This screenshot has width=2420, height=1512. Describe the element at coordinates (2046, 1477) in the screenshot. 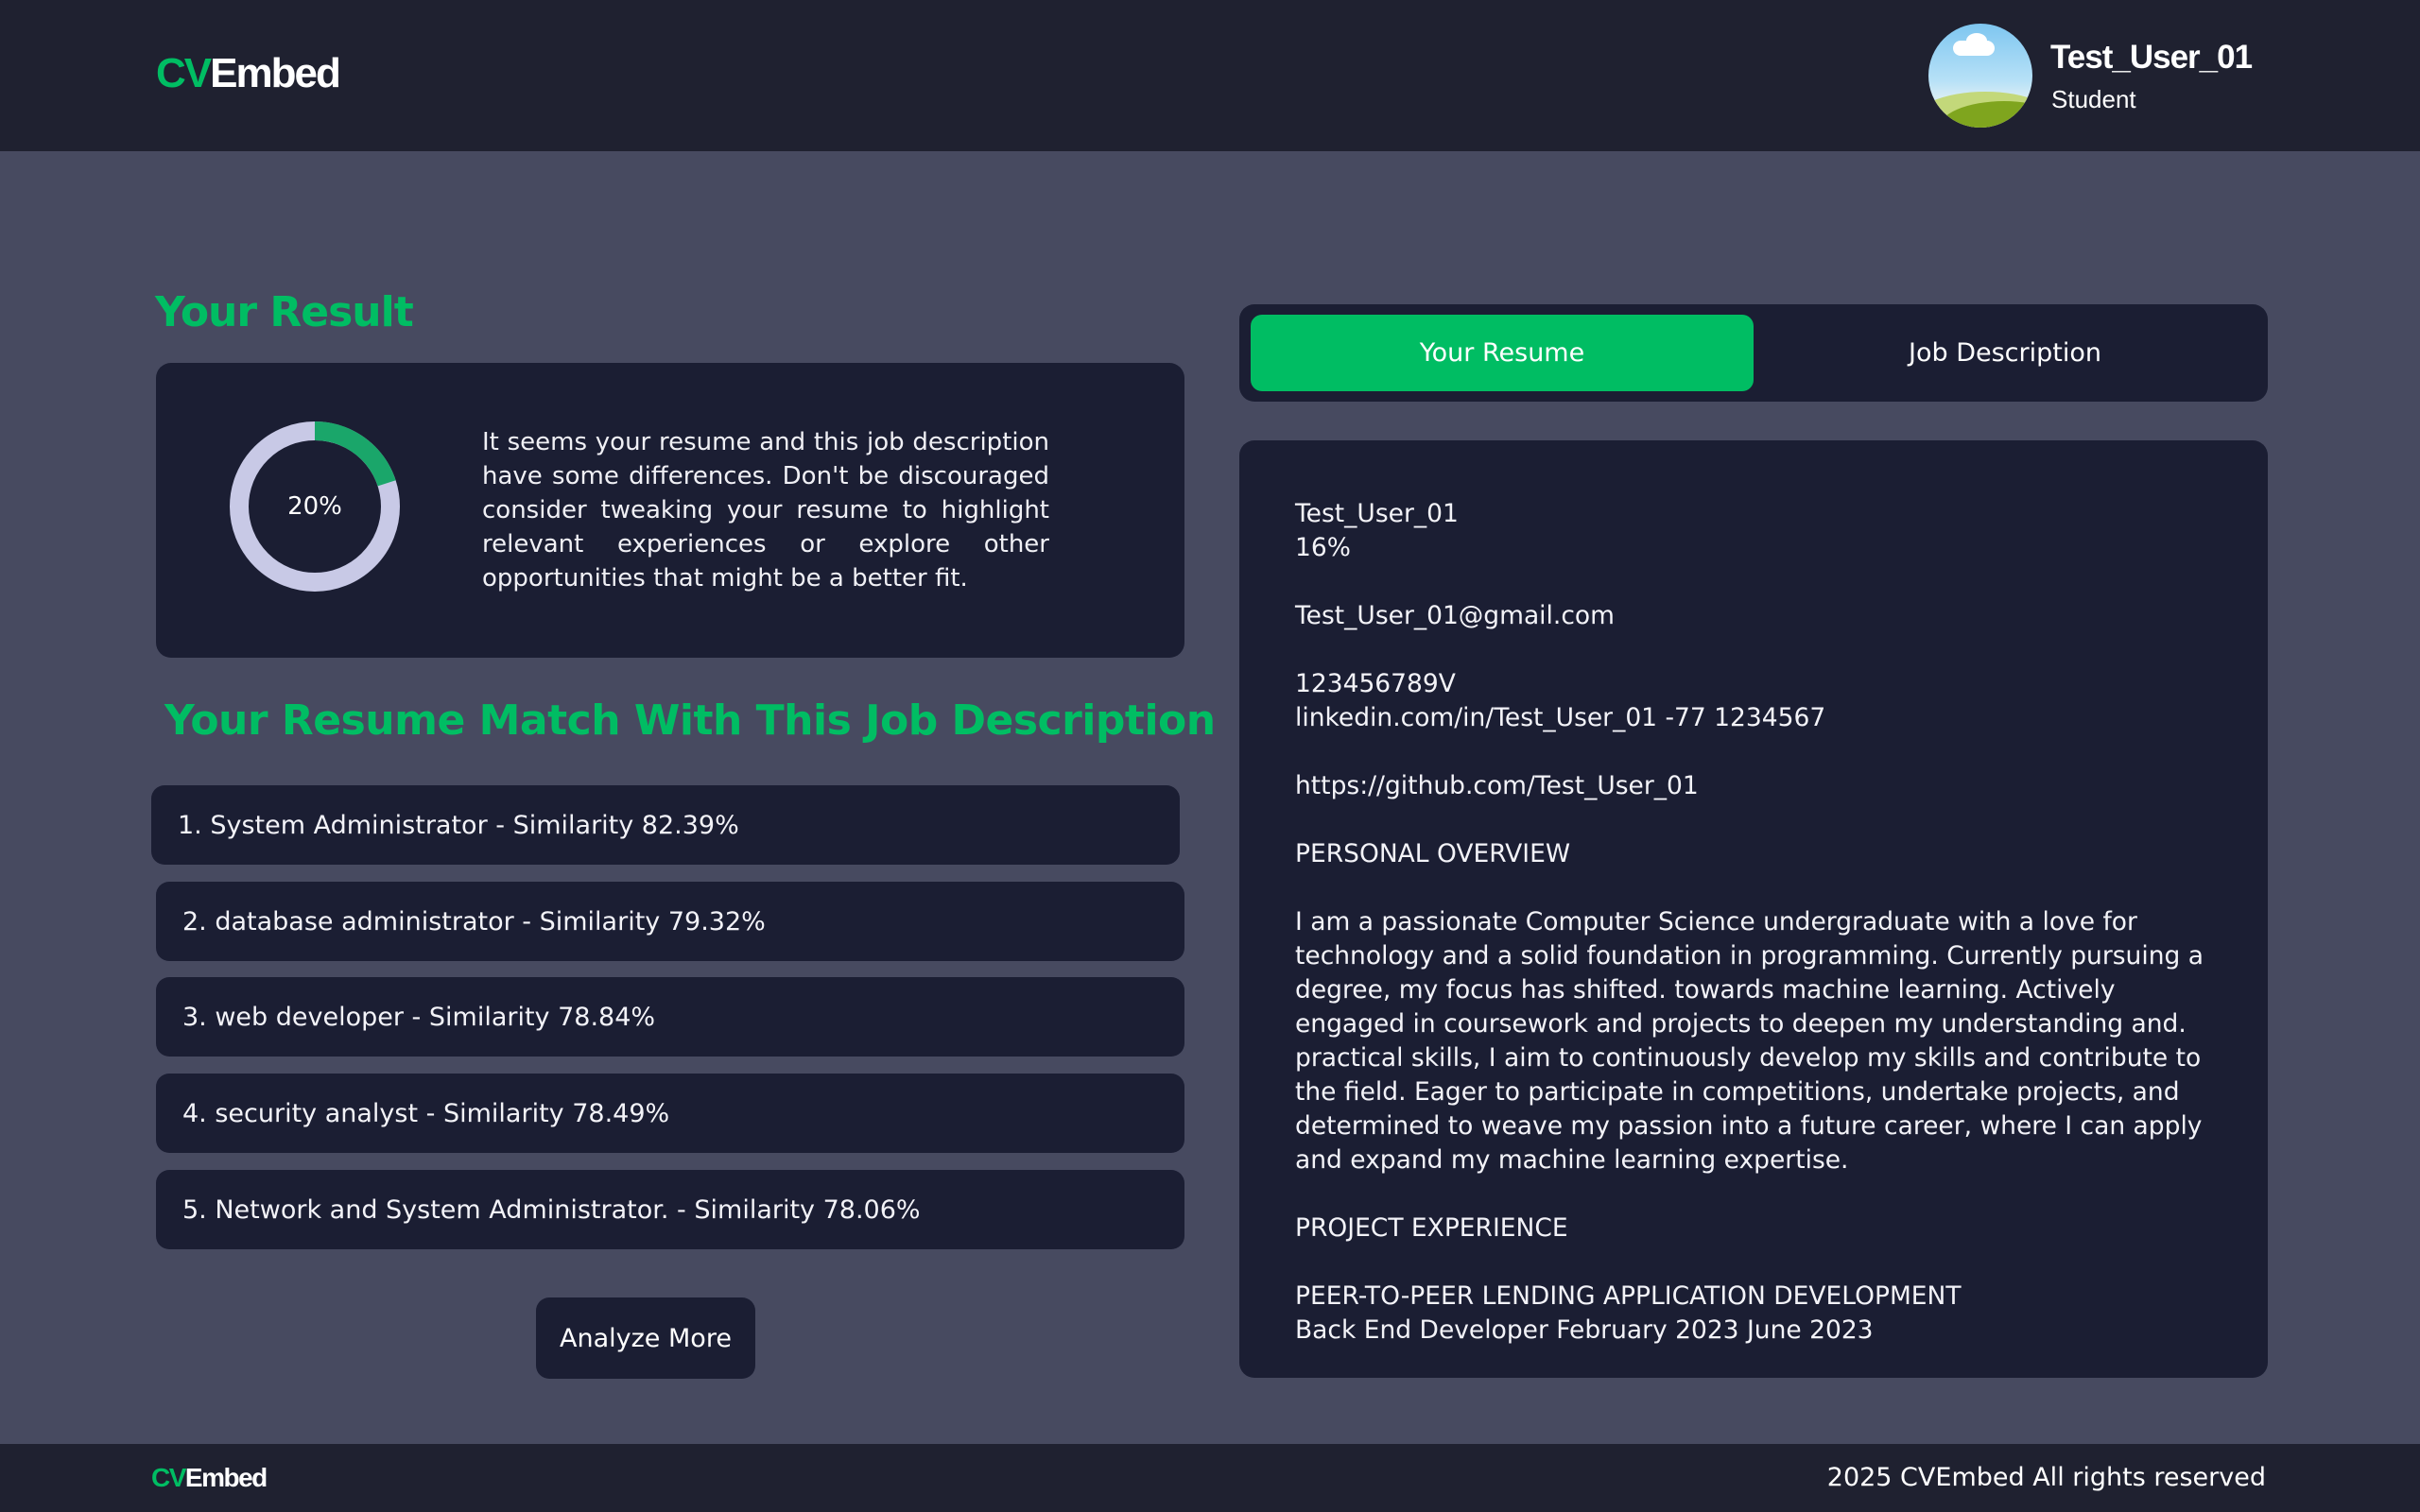

I see `footer-copyright: 2025 CVEmbed All rights reserved` at that location.